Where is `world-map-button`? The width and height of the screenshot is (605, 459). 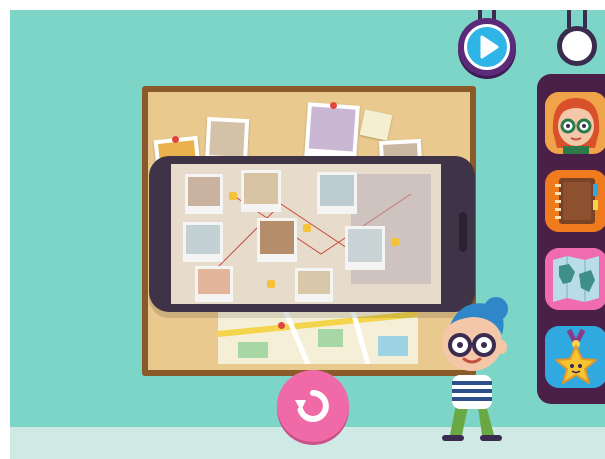 world-map-button is located at coordinates (575, 279).